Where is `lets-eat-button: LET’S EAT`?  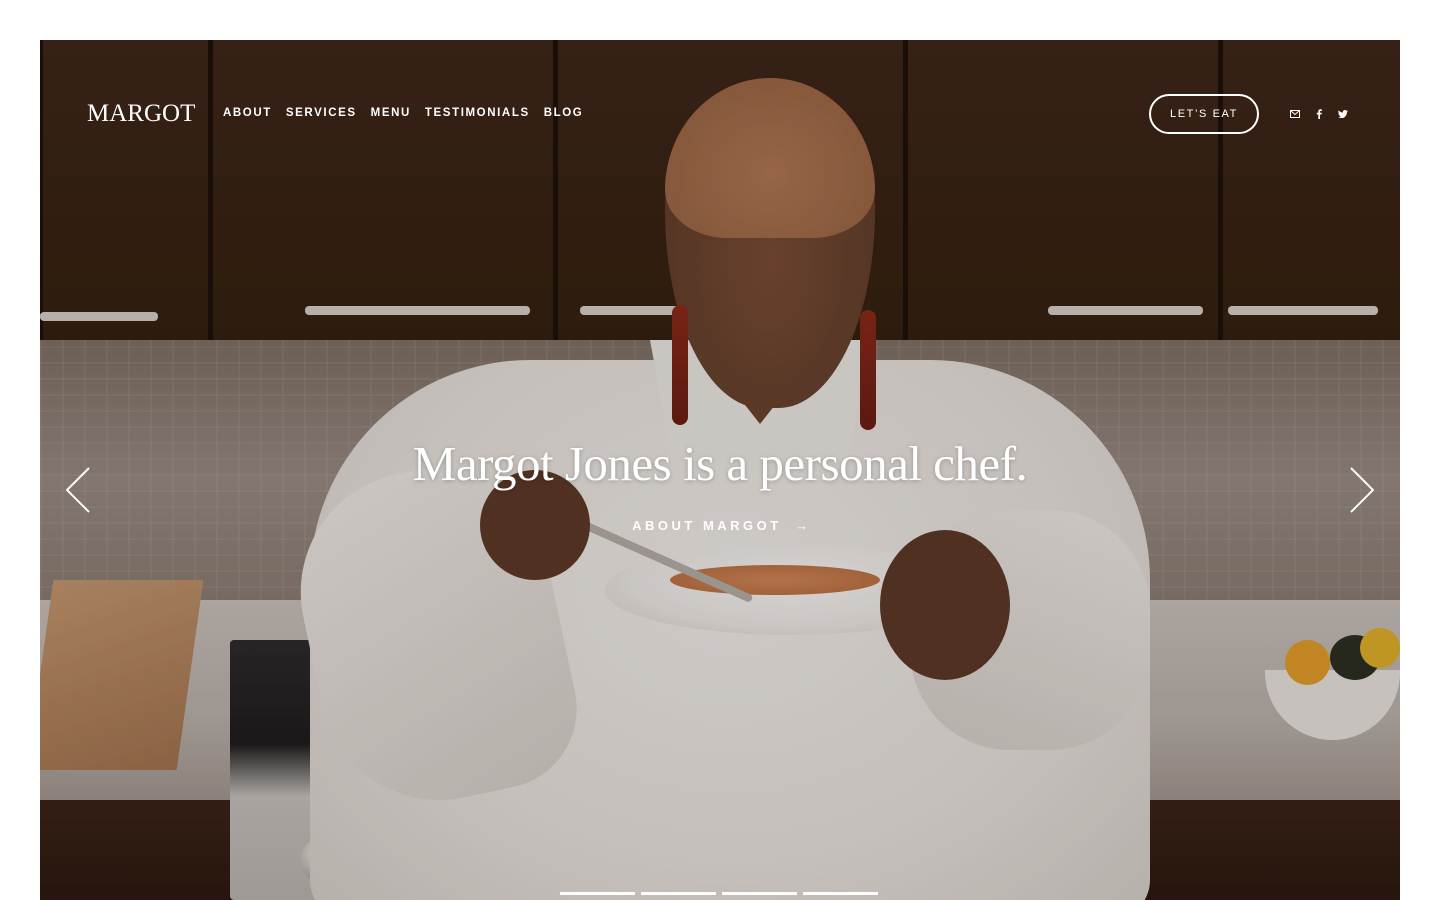
lets-eat-button: LET’S EAT is located at coordinates (1204, 114).